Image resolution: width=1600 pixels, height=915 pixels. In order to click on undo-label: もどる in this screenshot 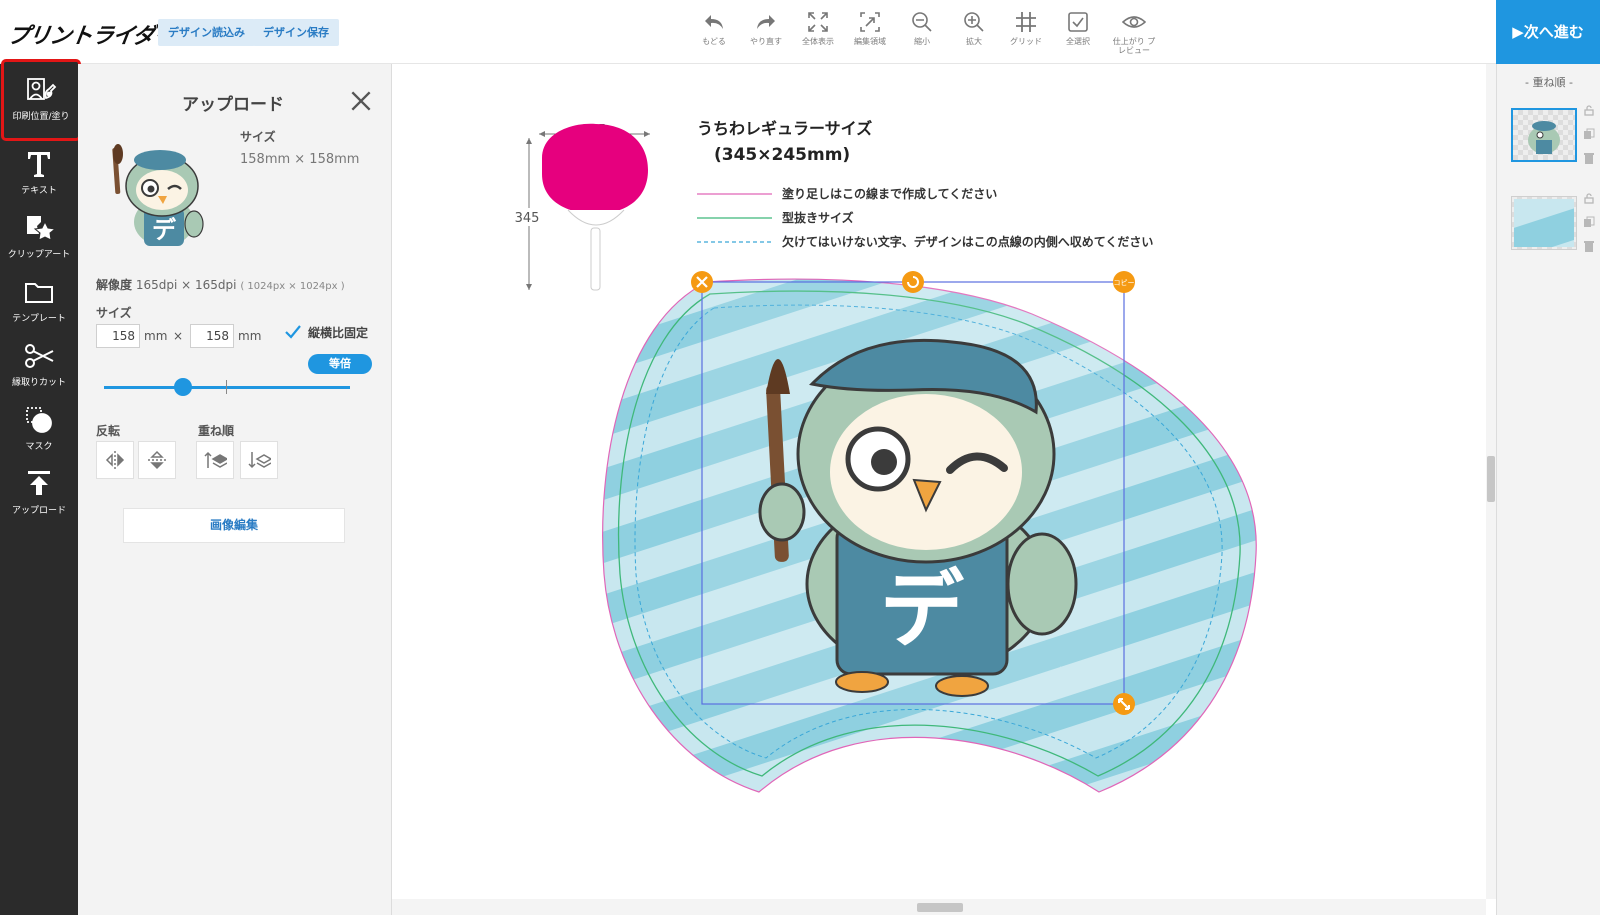, I will do `click(714, 41)`.